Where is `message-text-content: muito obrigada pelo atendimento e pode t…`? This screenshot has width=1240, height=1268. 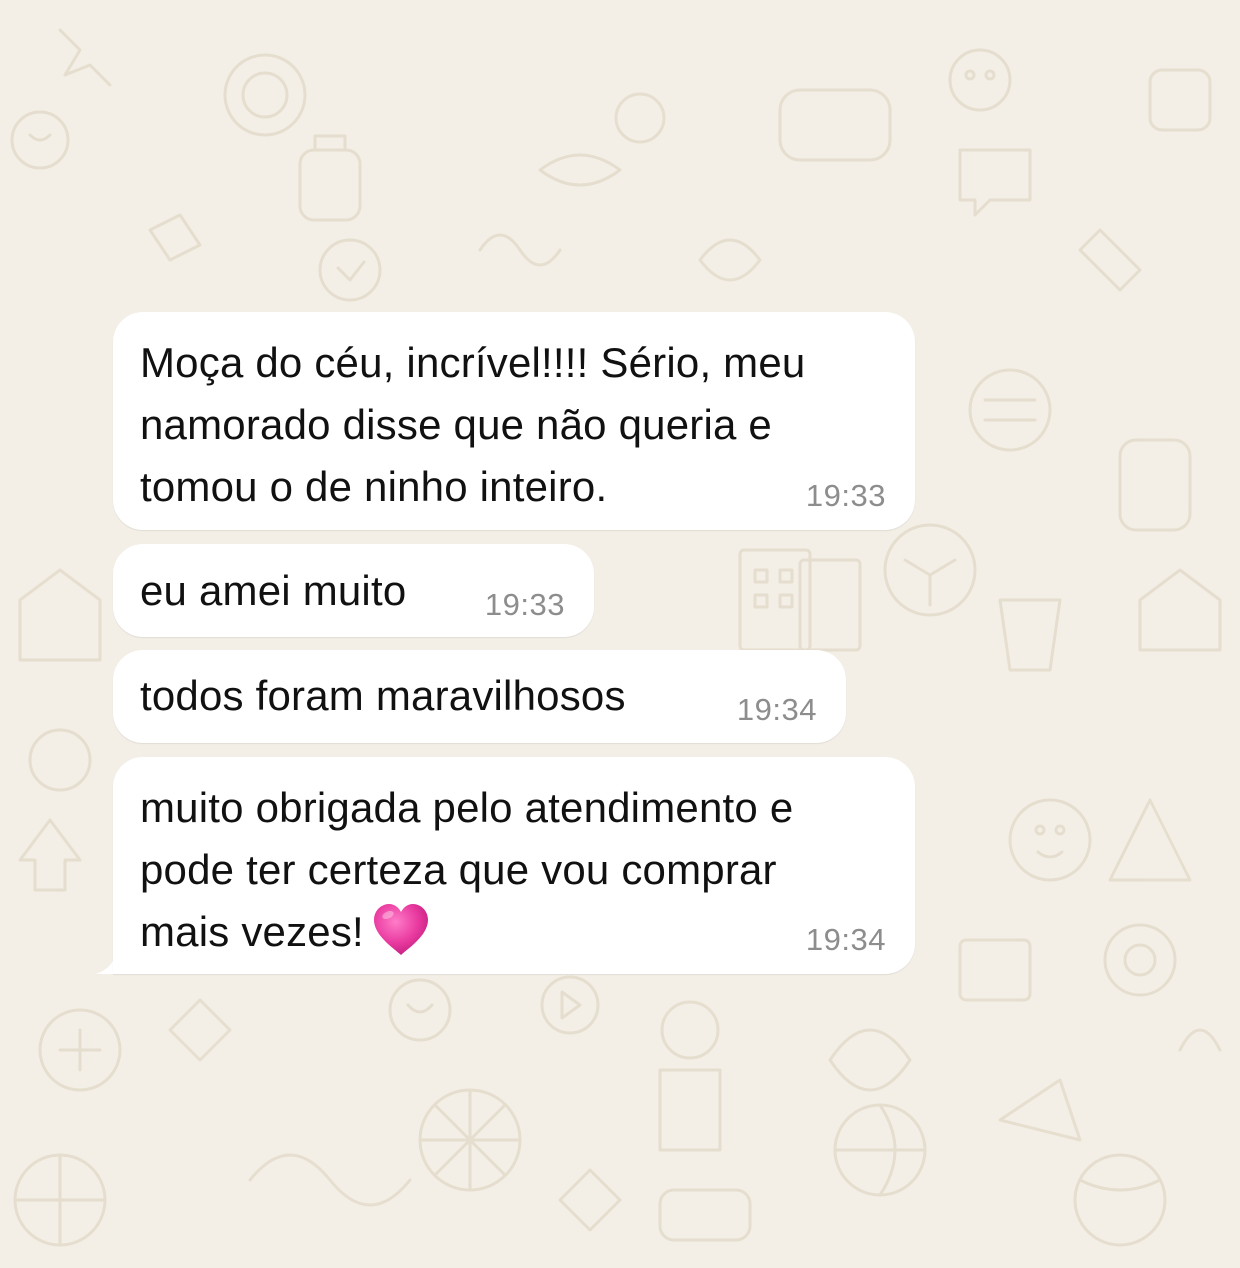 message-text-content: muito obrigada pelo atendimento e pode t… is located at coordinates (467, 869).